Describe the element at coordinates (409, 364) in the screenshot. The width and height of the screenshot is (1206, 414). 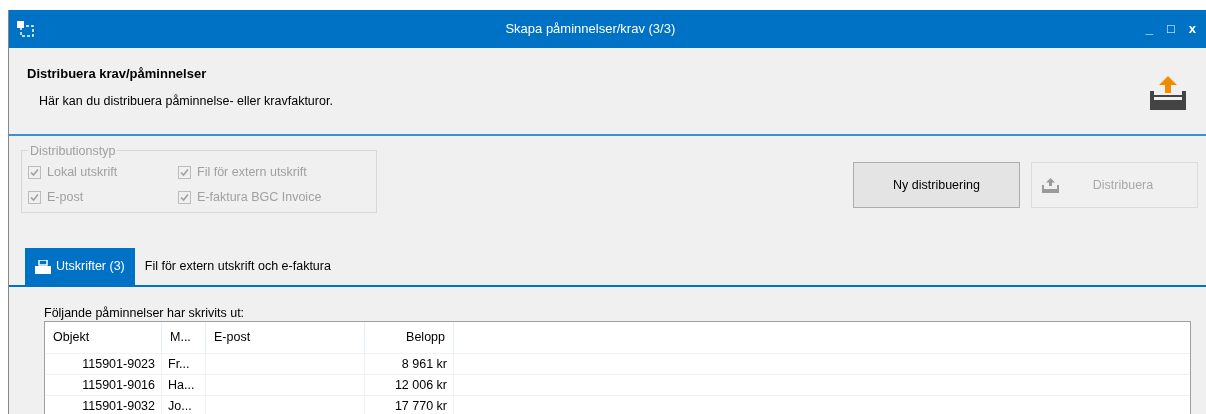
I see `table-cell: 8 961 kr` at that location.